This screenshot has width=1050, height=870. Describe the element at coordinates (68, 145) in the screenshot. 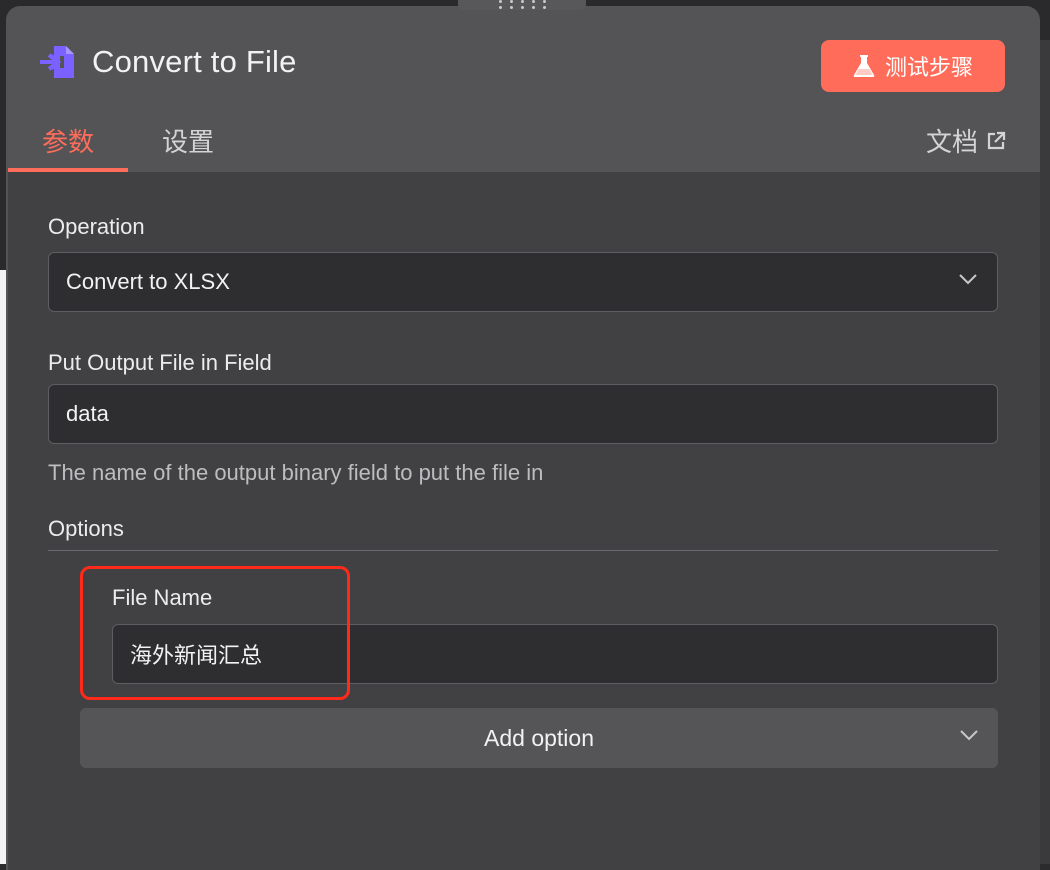

I see `tab-parameters: 参数` at that location.